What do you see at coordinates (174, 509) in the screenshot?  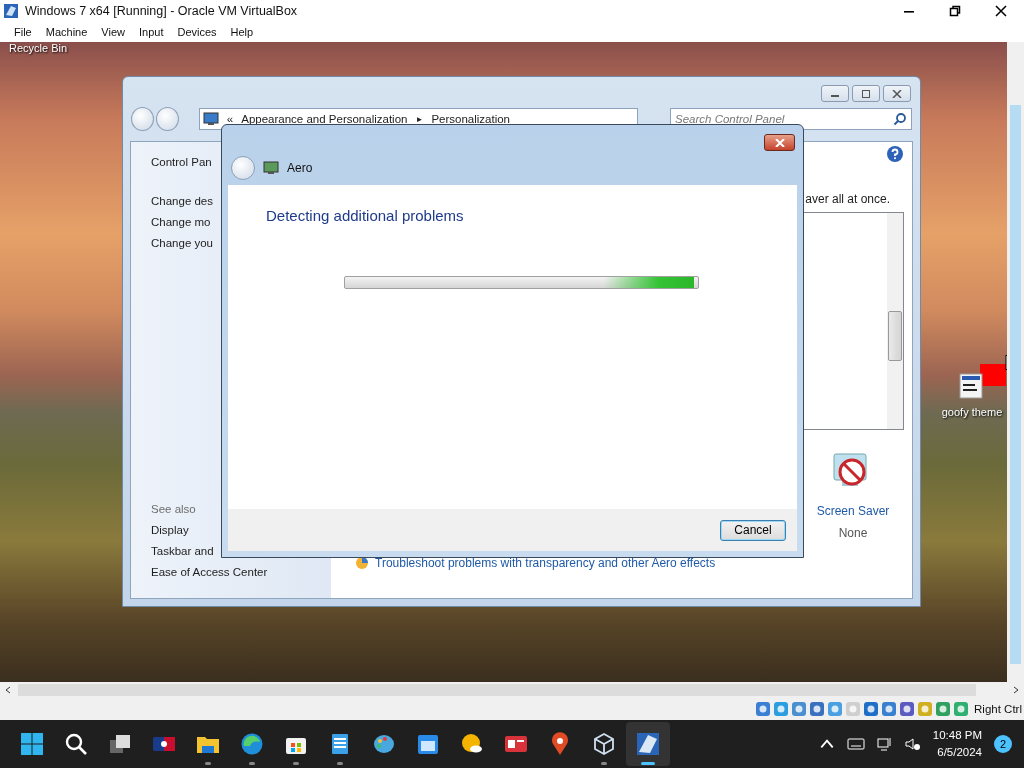 I see `section-heading: See also` at bounding box center [174, 509].